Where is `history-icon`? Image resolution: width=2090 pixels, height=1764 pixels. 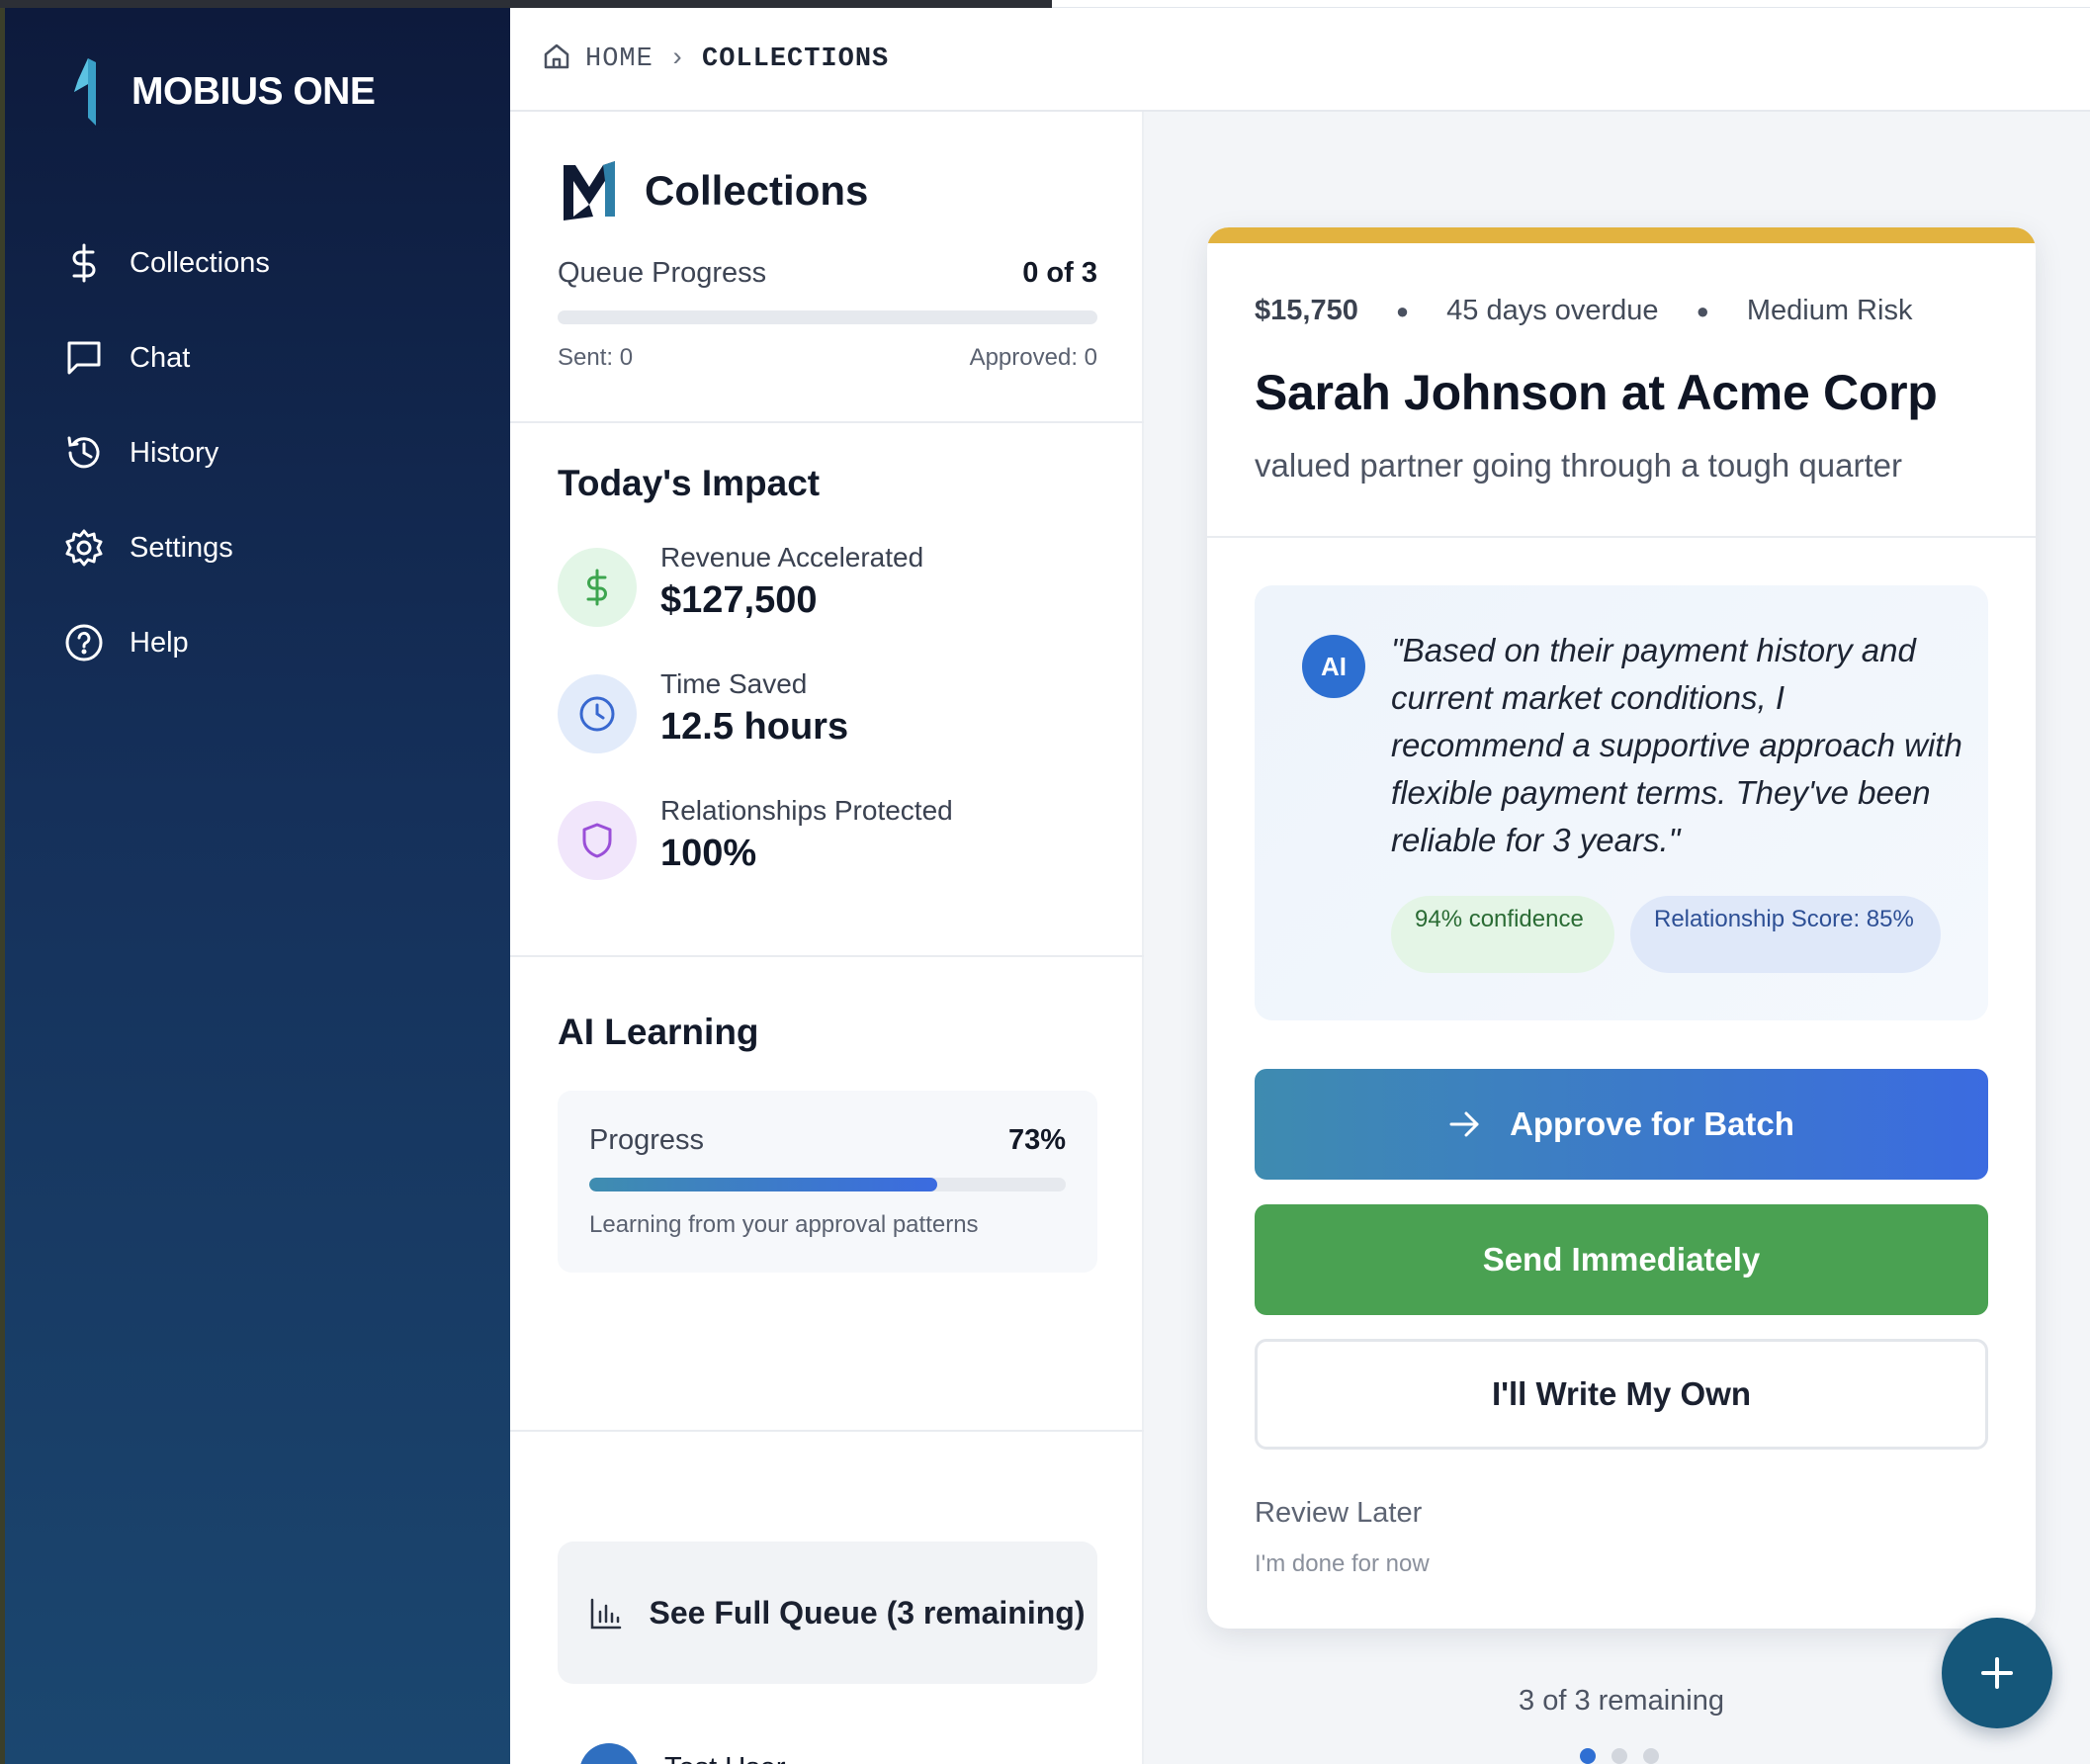
history-icon is located at coordinates (84, 453).